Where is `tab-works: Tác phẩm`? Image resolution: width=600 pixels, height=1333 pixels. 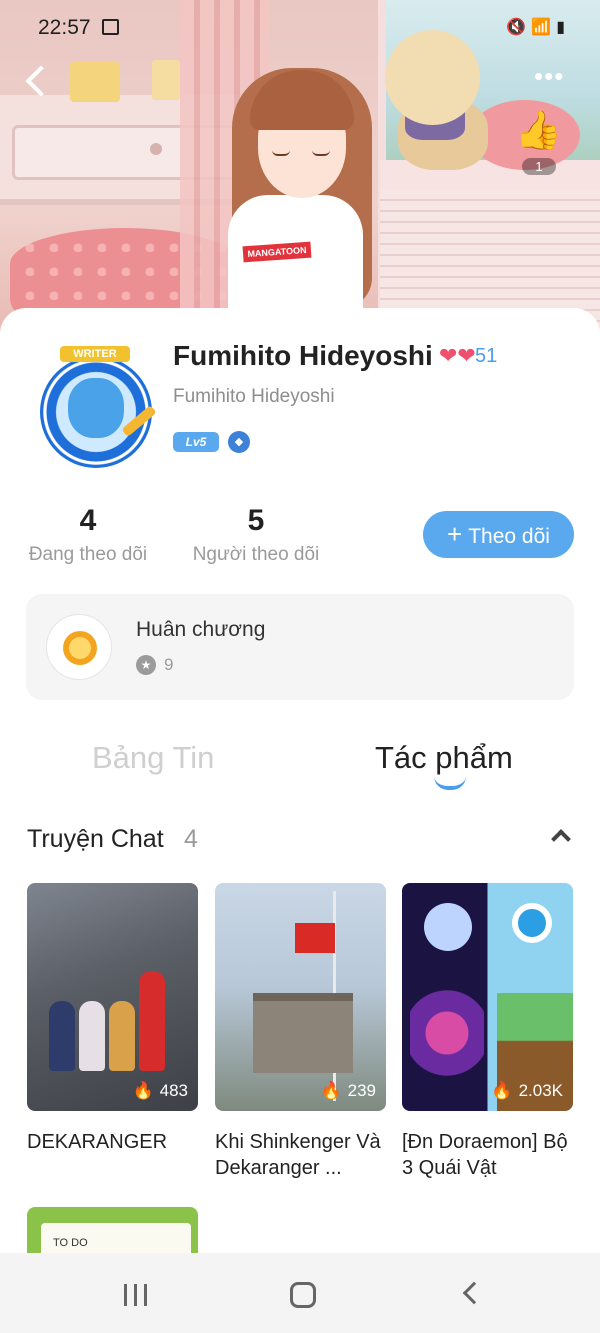 tab-works: Tác phẩm is located at coordinates (444, 758).